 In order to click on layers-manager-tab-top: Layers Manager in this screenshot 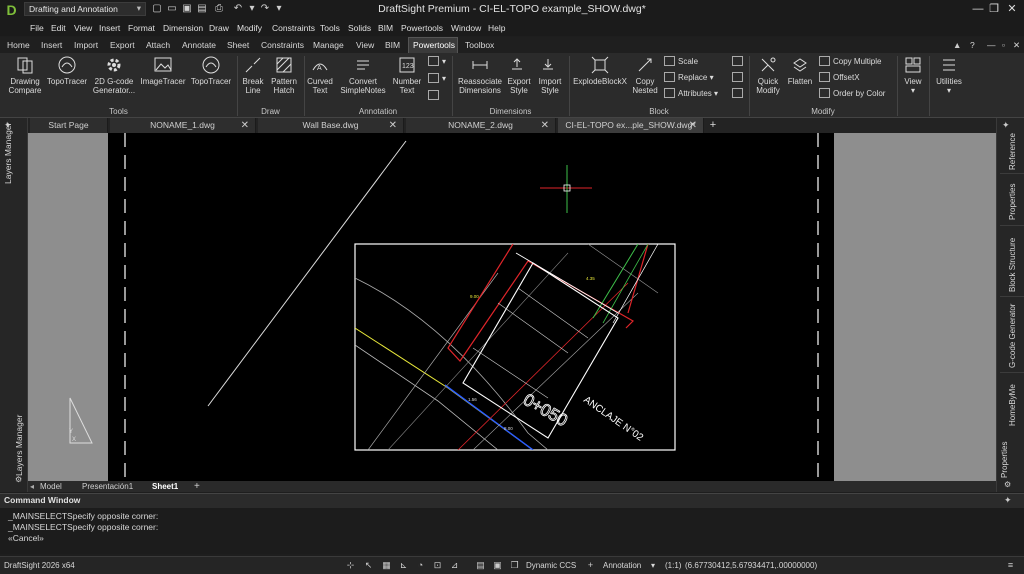, I will do `click(8, 153)`.